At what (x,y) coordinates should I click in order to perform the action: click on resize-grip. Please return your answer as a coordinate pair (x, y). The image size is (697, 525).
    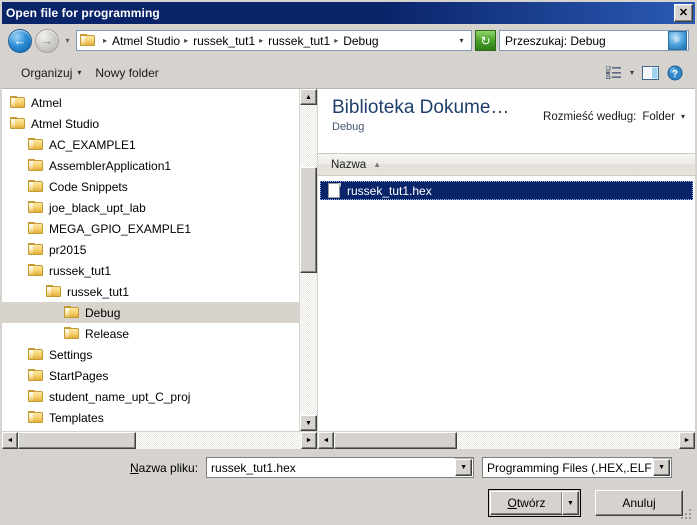
    Looking at the image, I should click on (686, 515).